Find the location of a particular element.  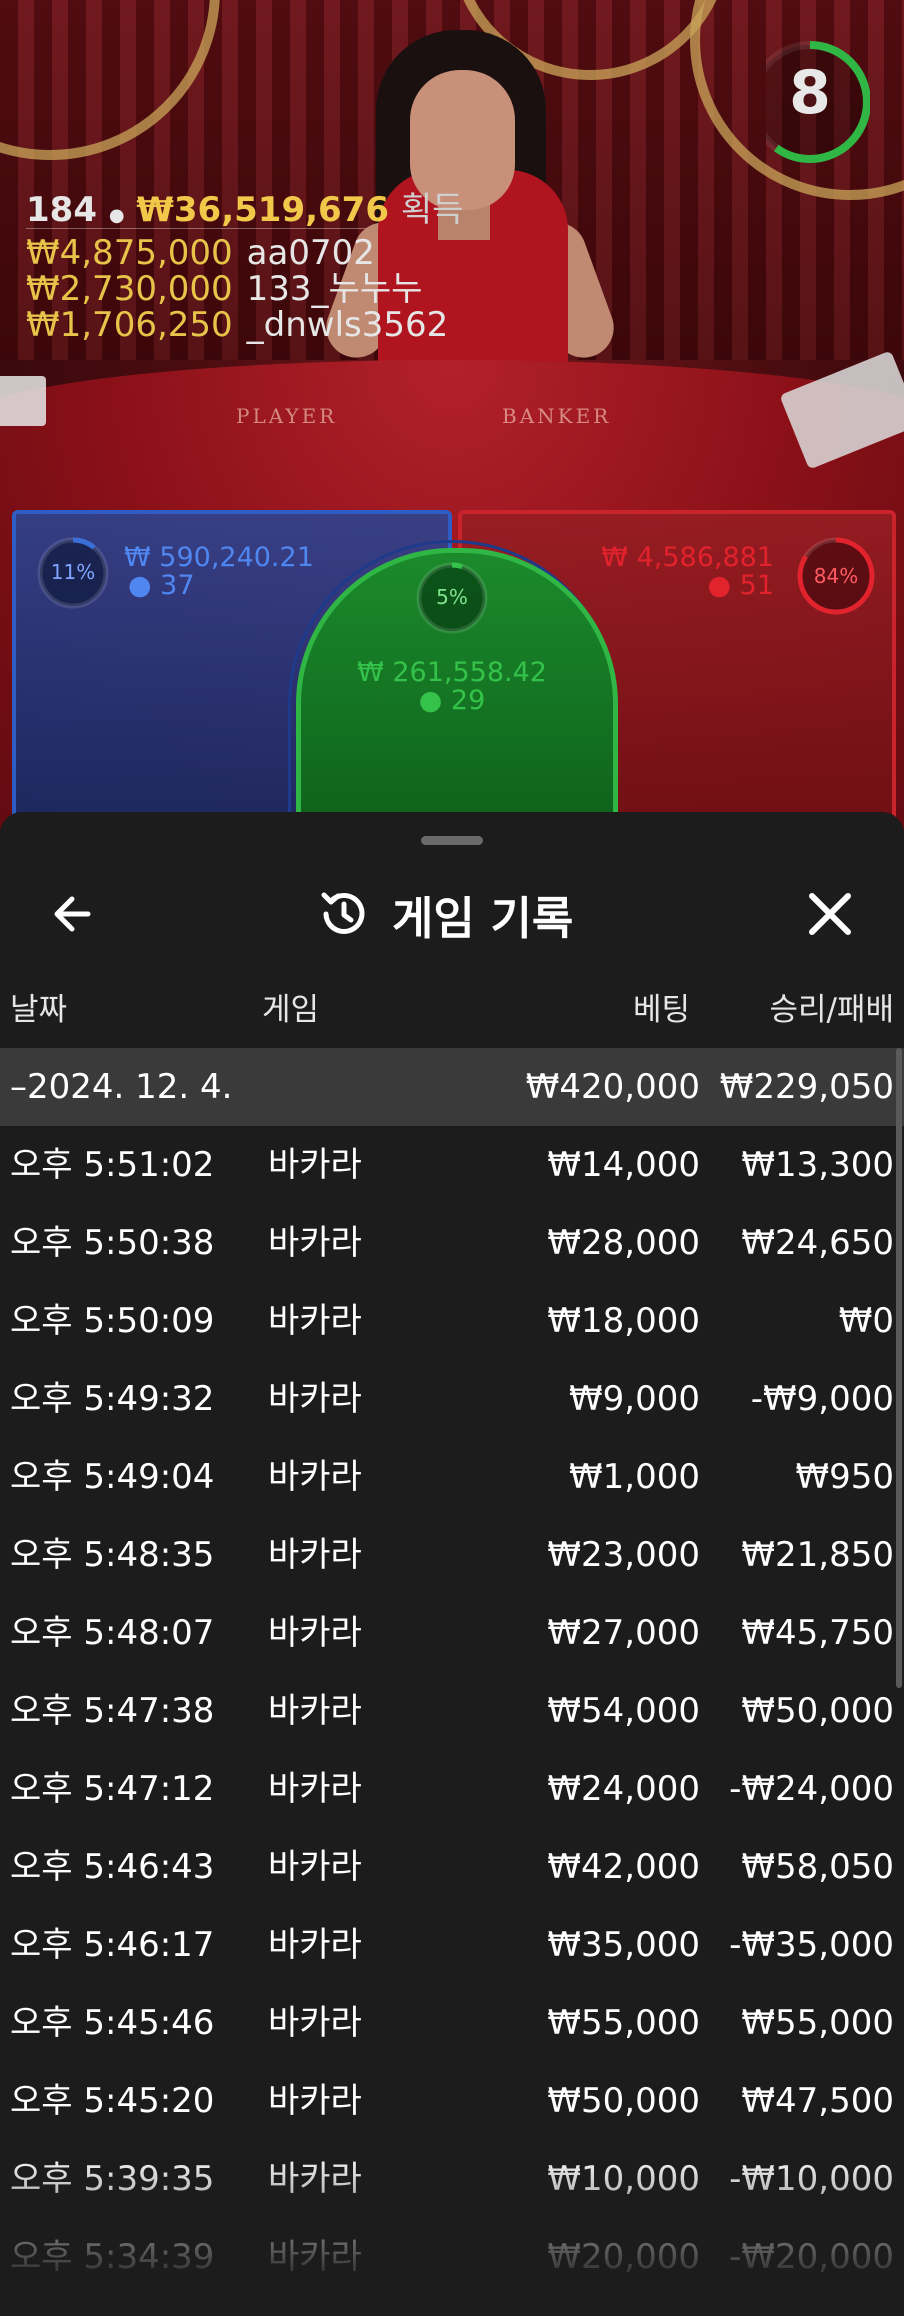

table-label-banker: BANKER is located at coordinates (557, 416).